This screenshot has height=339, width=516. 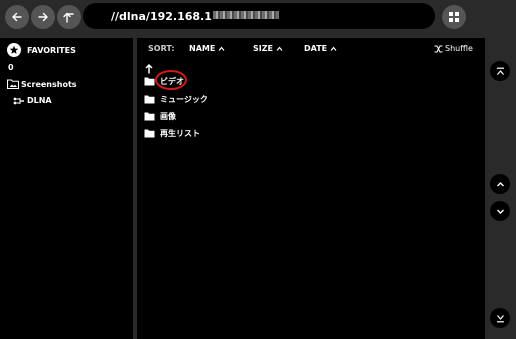 What do you see at coordinates (18, 100) in the screenshot?
I see `network-icon` at bounding box center [18, 100].